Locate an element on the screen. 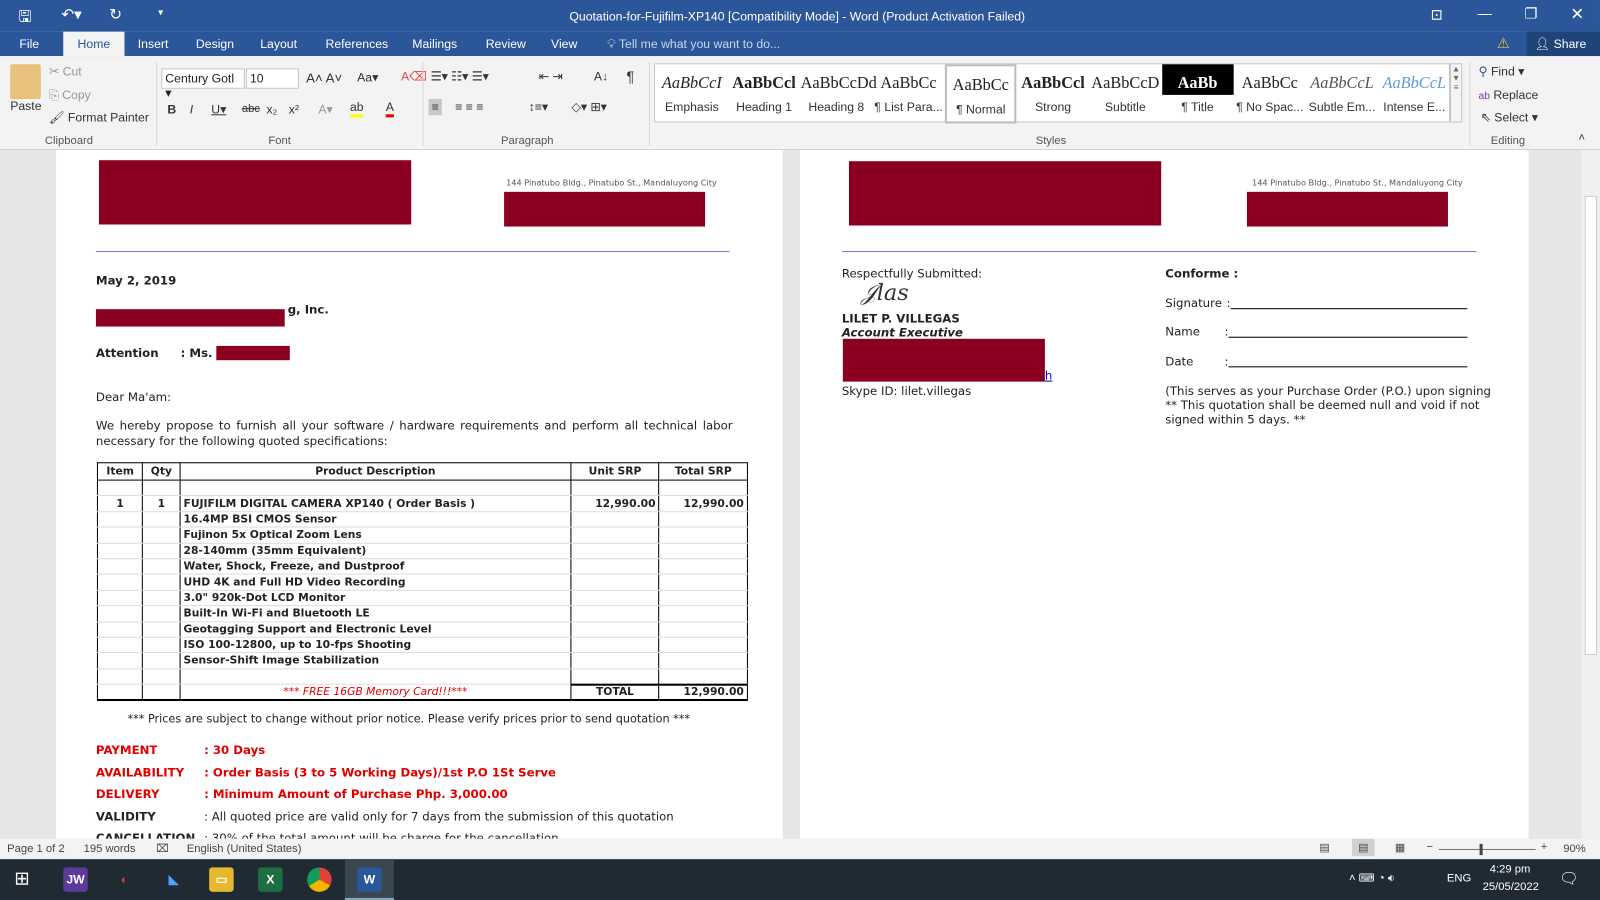  word-count: 195 words is located at coordinates (110, 849).